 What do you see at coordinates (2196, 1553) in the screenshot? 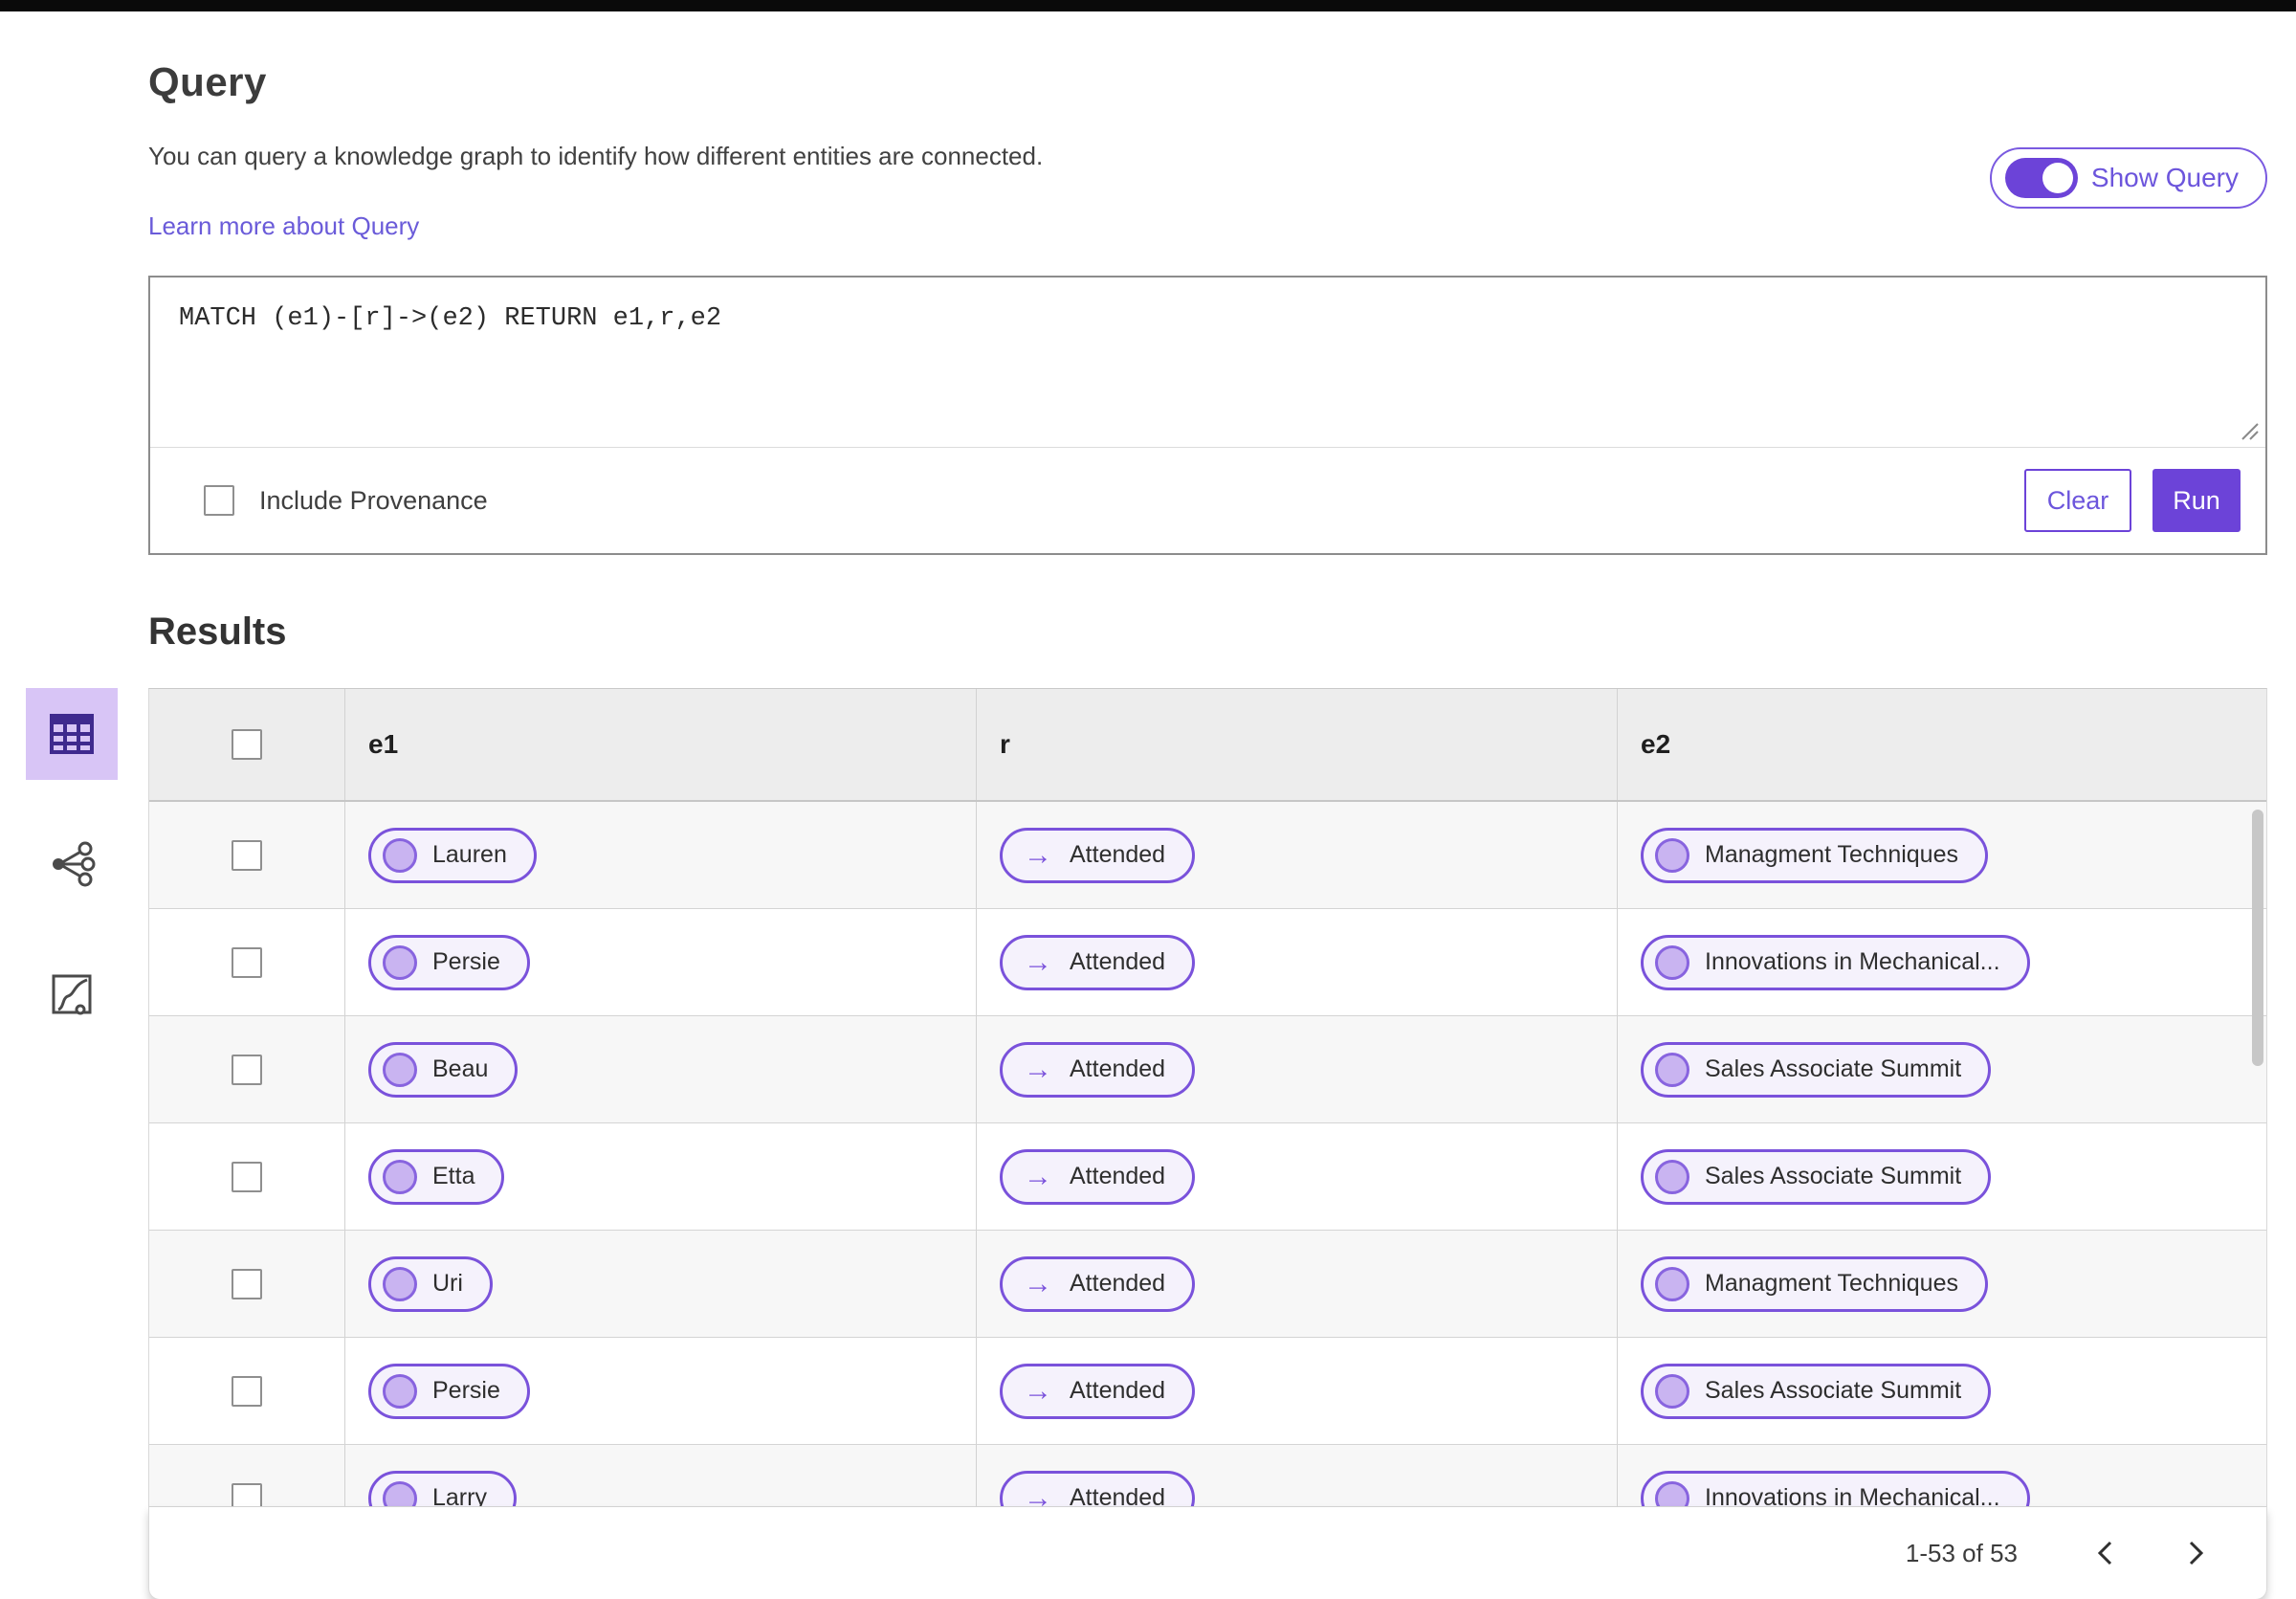
I see `next-page-button` at bounding box center [2196, 1553].